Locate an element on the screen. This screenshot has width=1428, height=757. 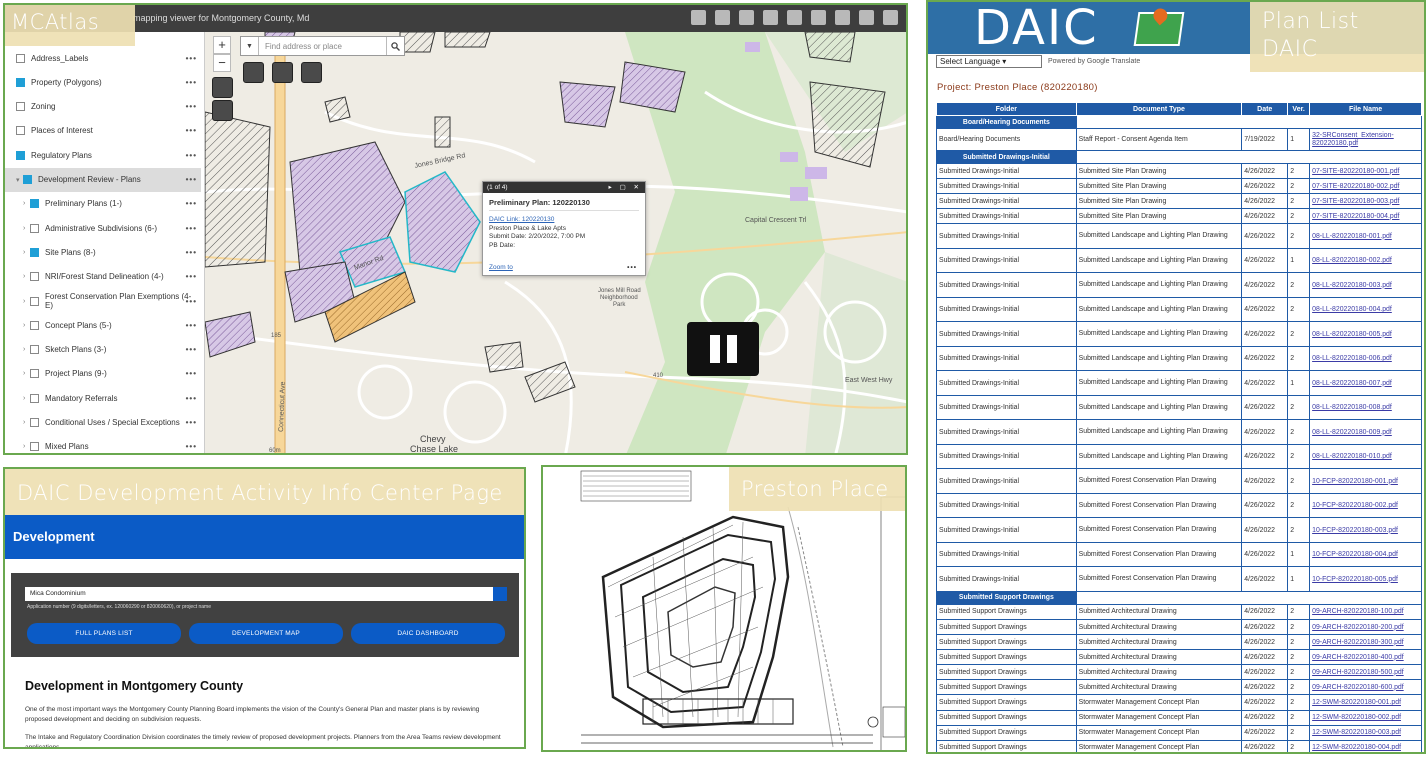
file-link: 08-LL-820220180-003.pdf is located at coordinates (1365, 285).